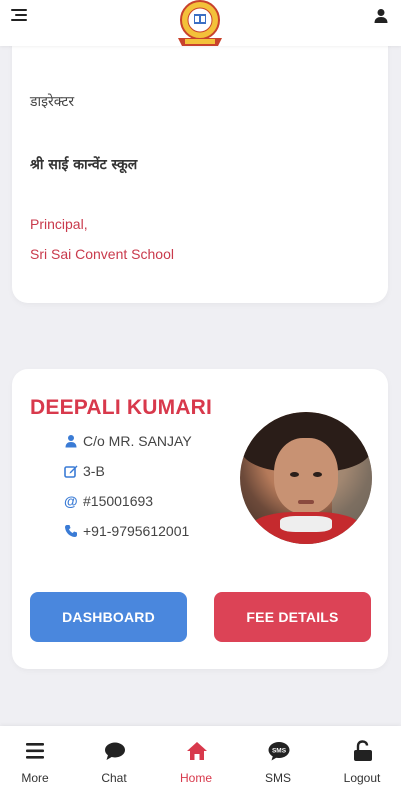 This screenshot has width=401, height=800. I want to click on phone-row: +91-9795612001, so click(126, 531).